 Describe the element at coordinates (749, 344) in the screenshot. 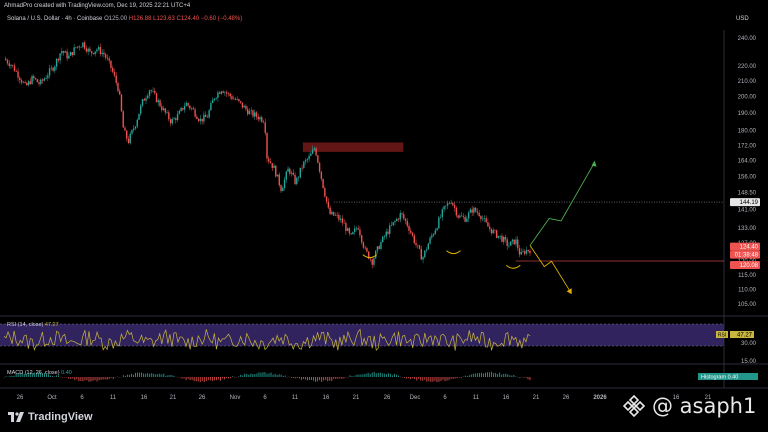

I see `rsi-tick-30: 30.00` at that location.